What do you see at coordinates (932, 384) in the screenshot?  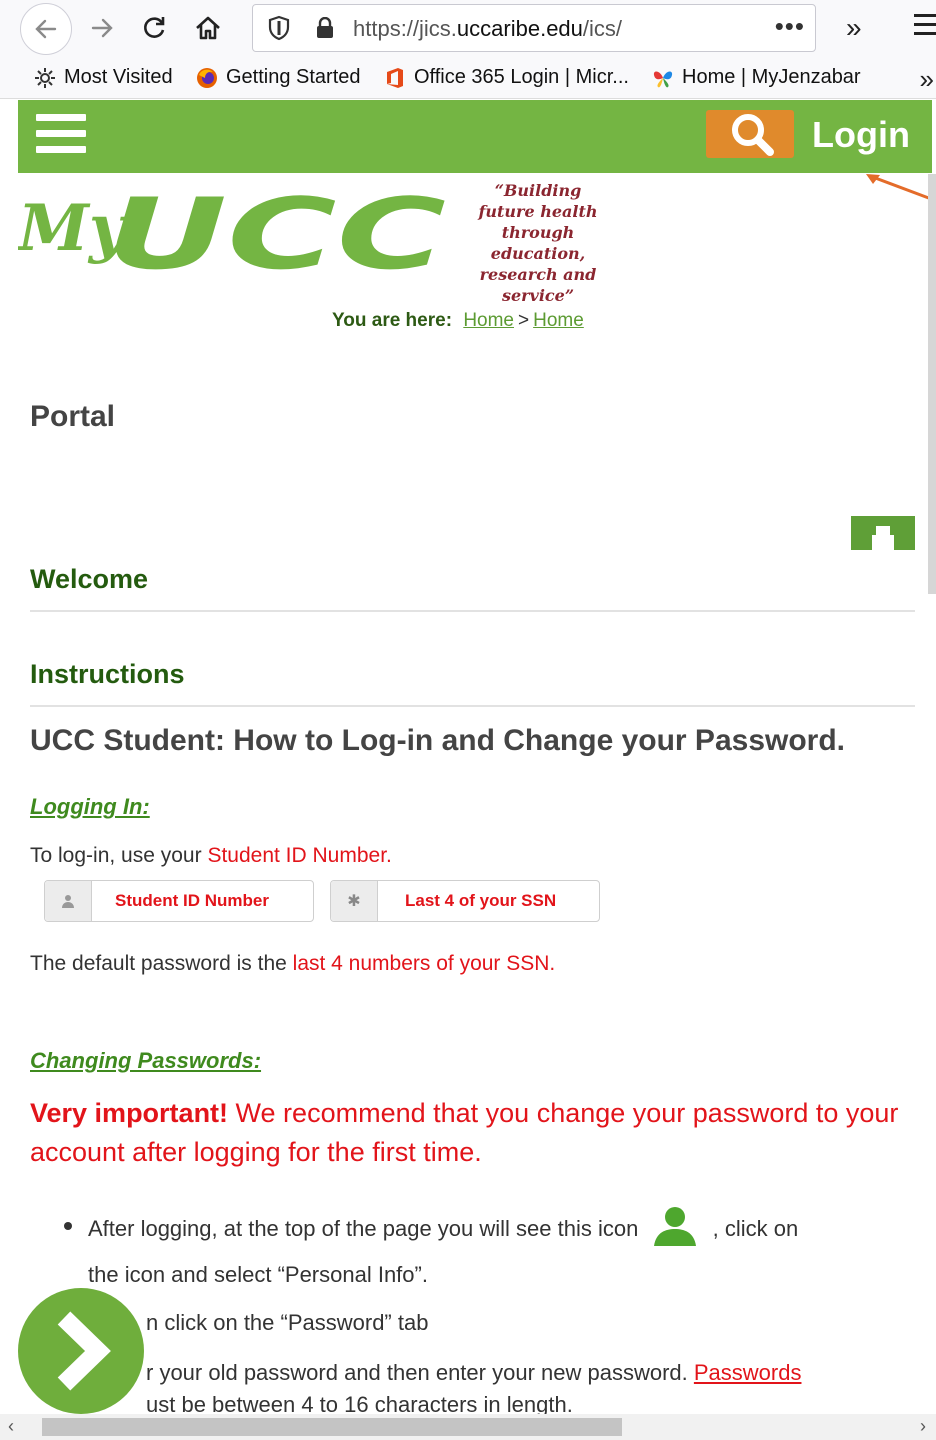 I see `vertical-scrollbar` at bounding box center [932, 384].